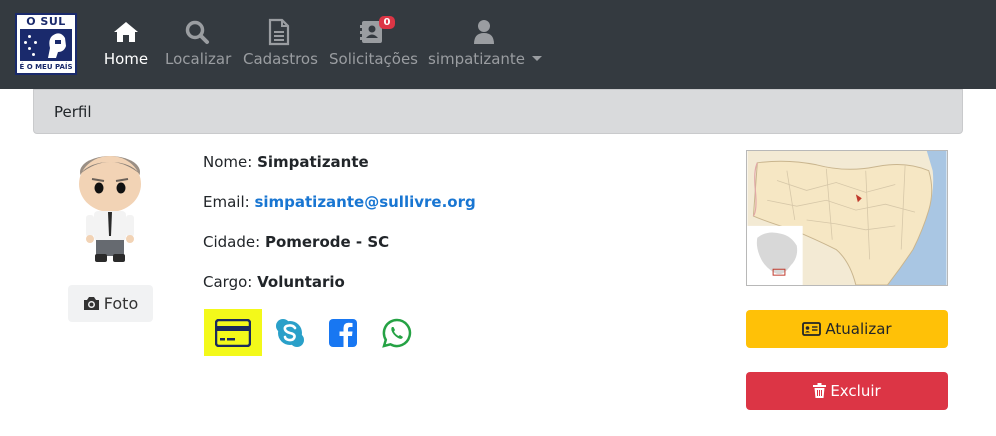 Image resolution: width=996 pixels, height=436 pixels. I want to click on credit-card-icon, so click(233, 332).